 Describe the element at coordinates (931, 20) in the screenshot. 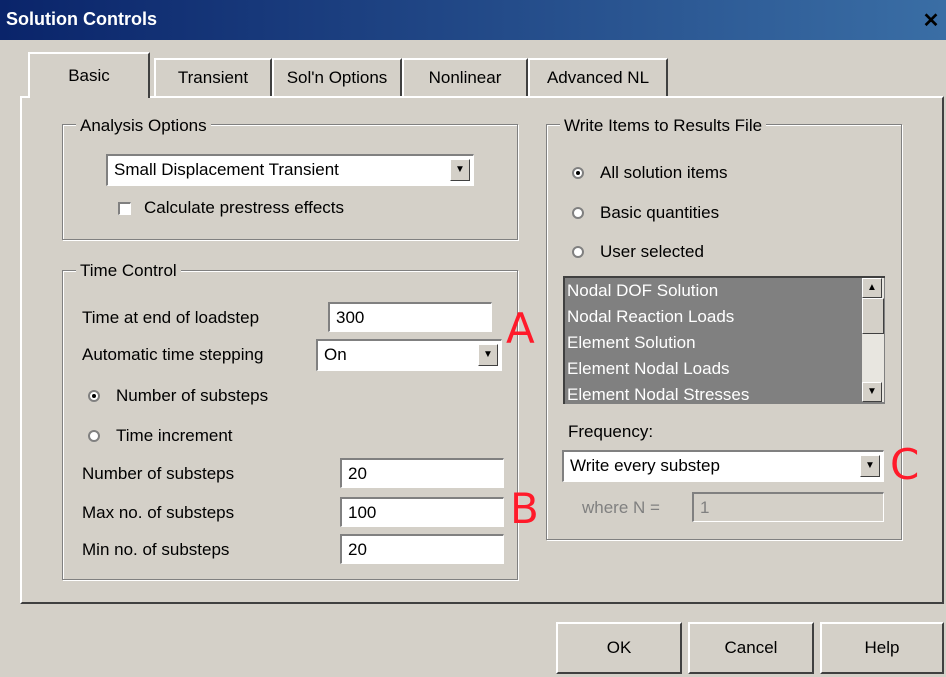

I see `close-icon: ✕` at that location.